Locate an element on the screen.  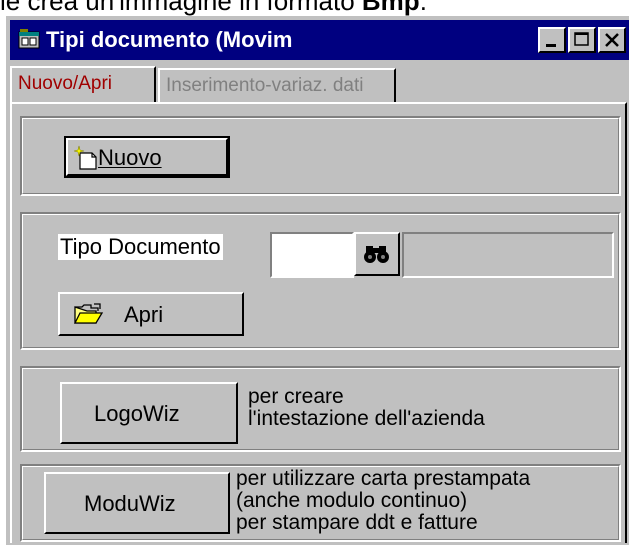
doc-type-description is located at coordinates (508, 255).